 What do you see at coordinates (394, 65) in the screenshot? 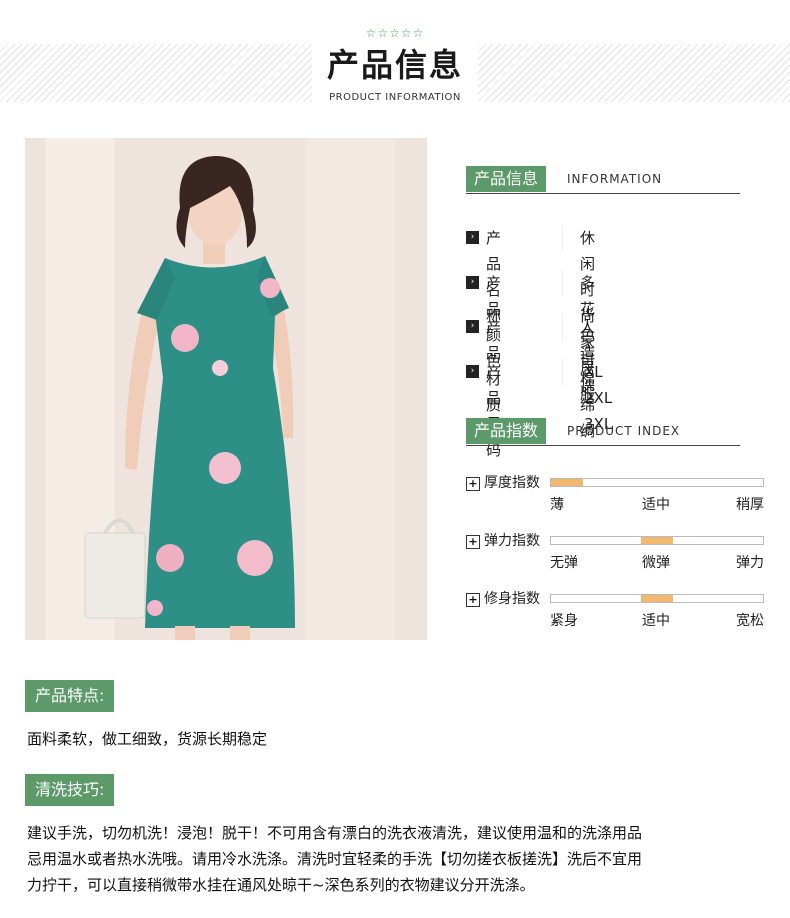
I see `page-title: 产品信息` at bounding box center [394, 65].